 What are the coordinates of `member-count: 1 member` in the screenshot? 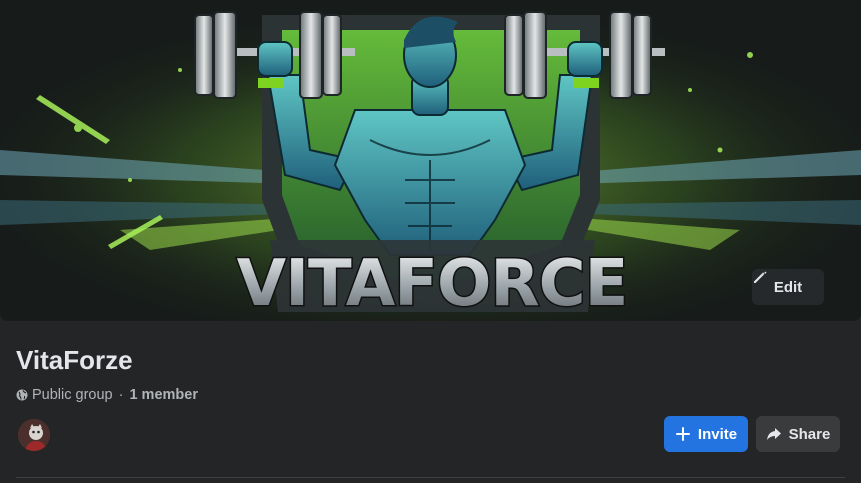 It's located at (163, 395).